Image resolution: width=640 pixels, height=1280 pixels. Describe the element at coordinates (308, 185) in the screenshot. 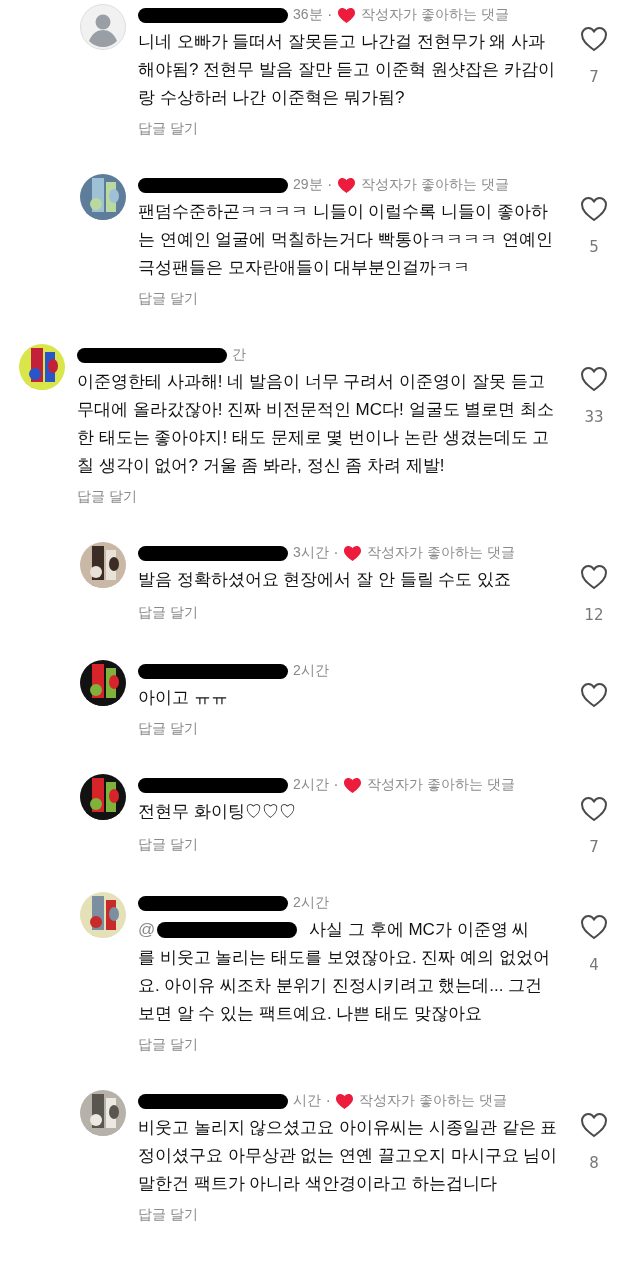

I see `timestamp: 29분` at that location.